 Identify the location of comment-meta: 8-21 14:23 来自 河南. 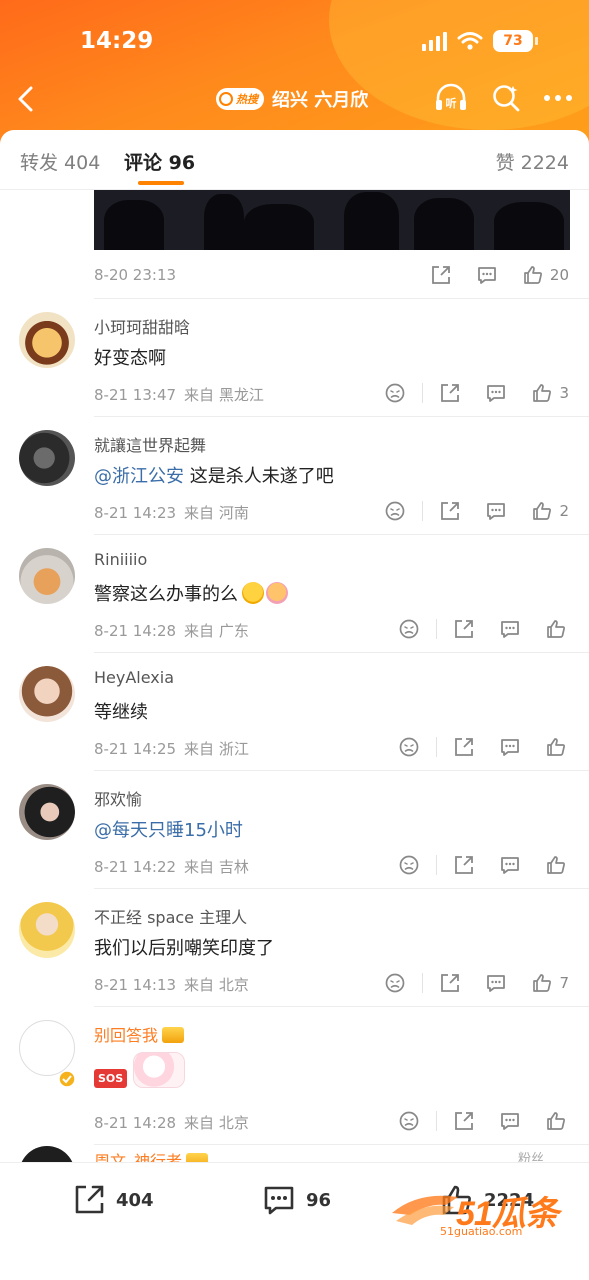
(171, 512).